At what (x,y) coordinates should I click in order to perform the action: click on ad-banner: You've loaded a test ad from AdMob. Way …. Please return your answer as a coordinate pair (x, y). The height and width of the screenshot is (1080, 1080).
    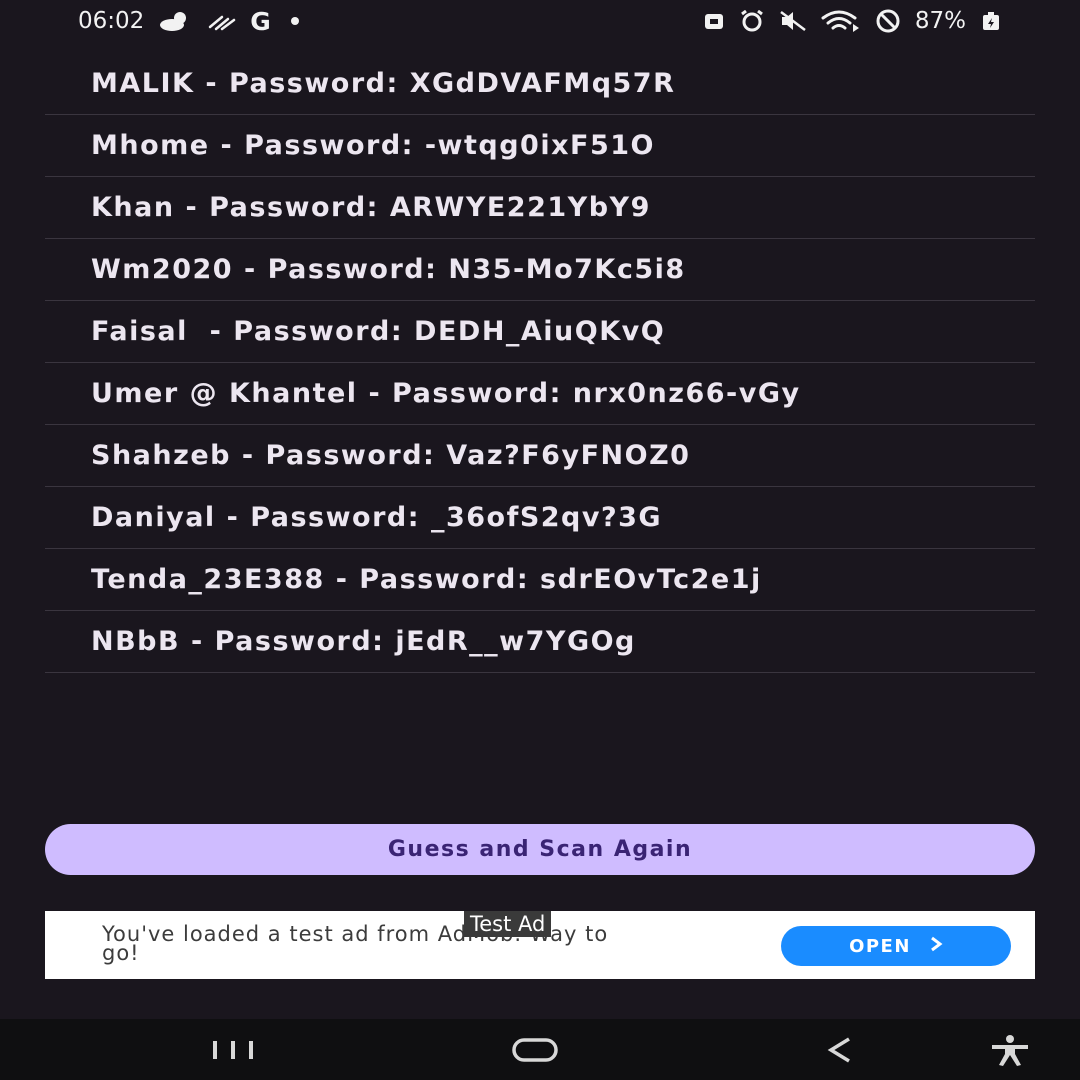
    Looking at the image, I should click on (540, 945).